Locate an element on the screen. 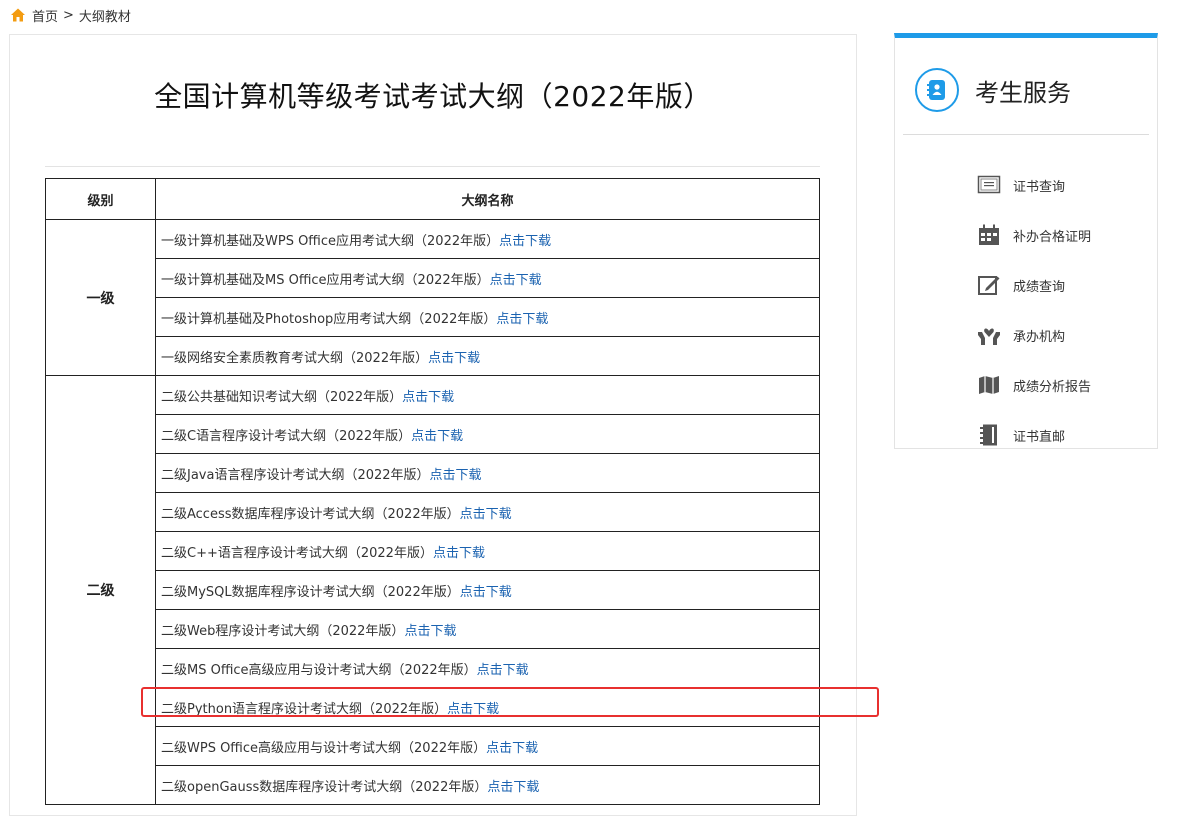 The image size is (1193, 816). service-item-reissue-certificate: 补办合格证明 is located at coordinates (1034, 235).